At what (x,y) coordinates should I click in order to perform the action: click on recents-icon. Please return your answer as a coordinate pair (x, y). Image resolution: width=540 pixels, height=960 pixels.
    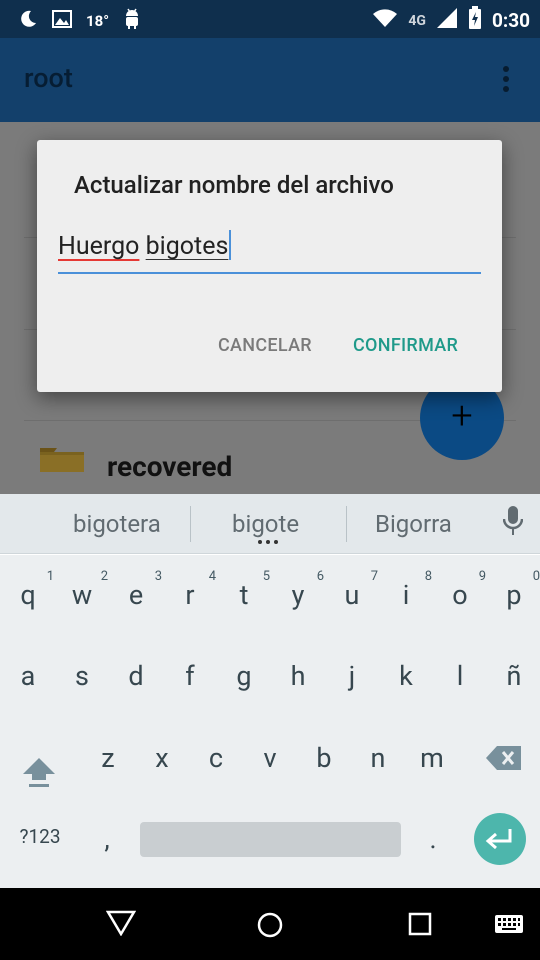
    Looking at the image, I should click on (420, 926).